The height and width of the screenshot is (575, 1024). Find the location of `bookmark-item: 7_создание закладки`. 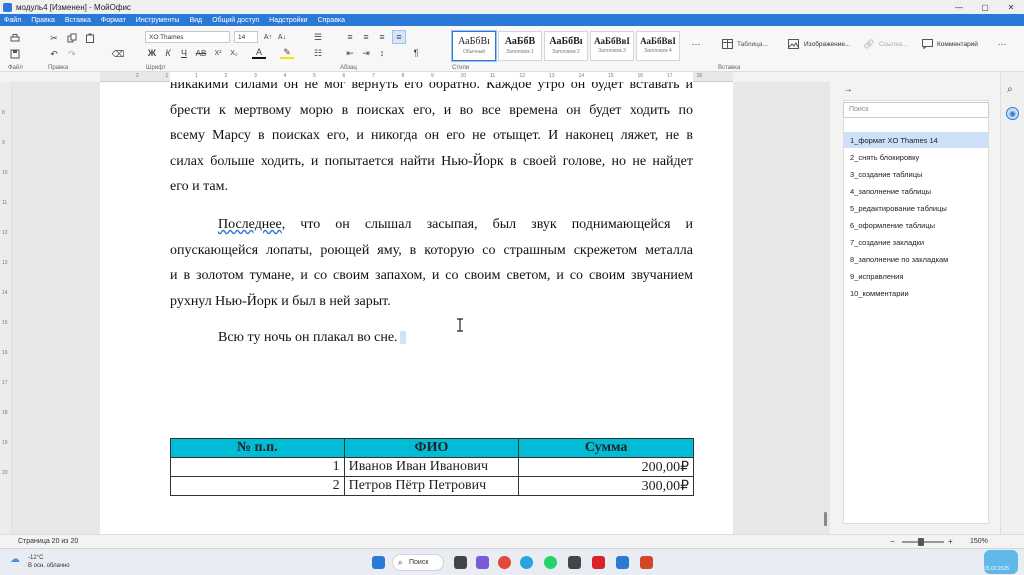

bookmark-item: 7_создание закладки is located at coordinates (916, 242).